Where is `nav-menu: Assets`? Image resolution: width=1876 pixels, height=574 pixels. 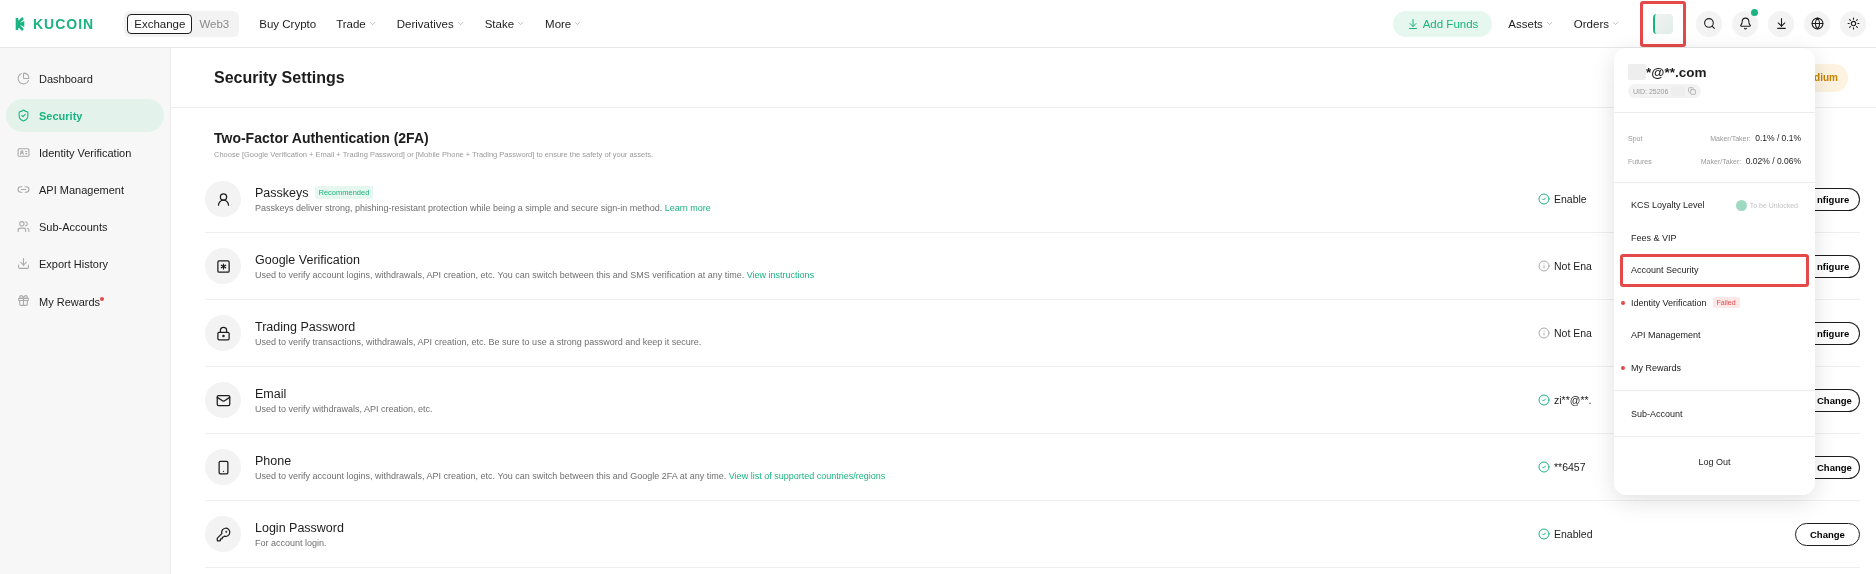
nav-menu: Assets is located at coordinates (1531, 23).